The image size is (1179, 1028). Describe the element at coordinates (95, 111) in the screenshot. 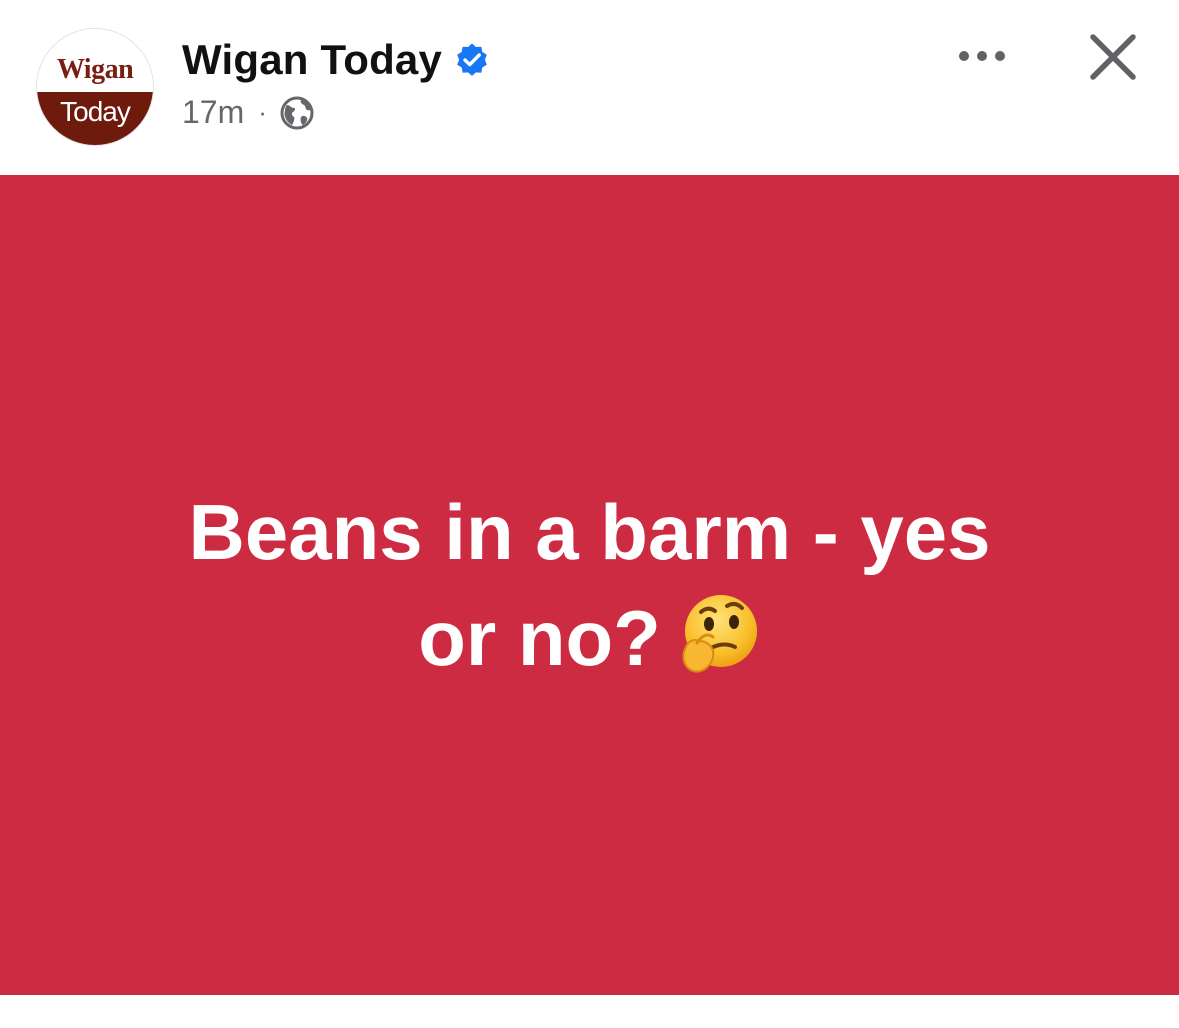

I see `avatar-logo-text-bottom: Today` at that location.